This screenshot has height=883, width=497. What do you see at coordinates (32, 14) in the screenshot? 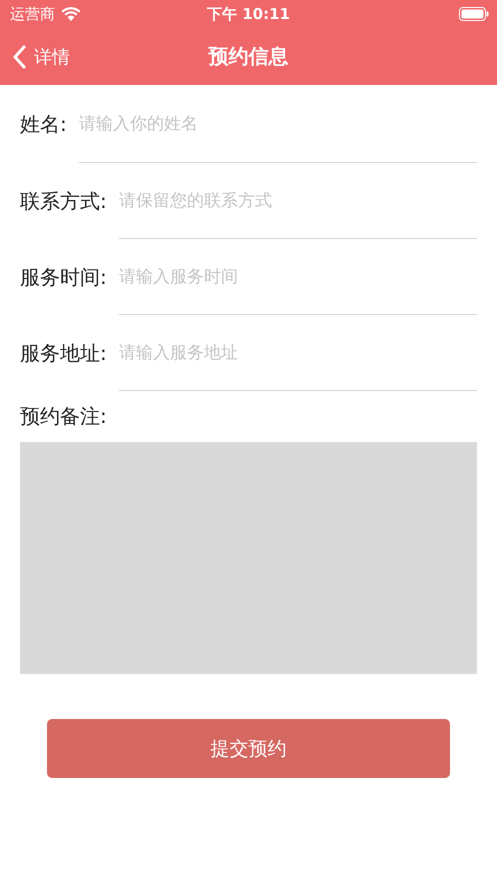
I see `carrier-name: 运营商` at bounding box center [32, 14].